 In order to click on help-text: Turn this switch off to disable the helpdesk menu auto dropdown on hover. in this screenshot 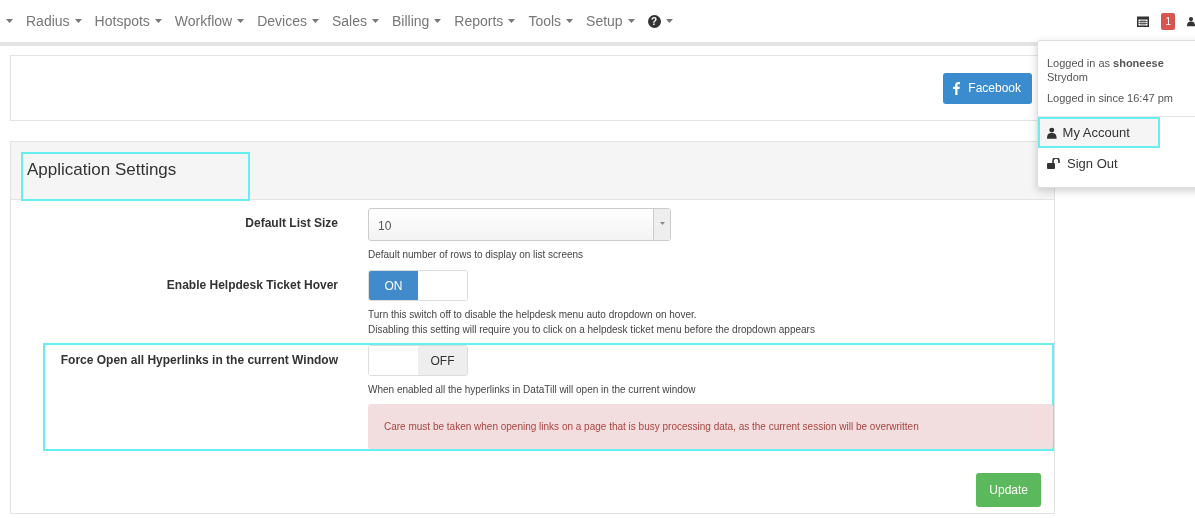, I will do `click(533, 315)`.